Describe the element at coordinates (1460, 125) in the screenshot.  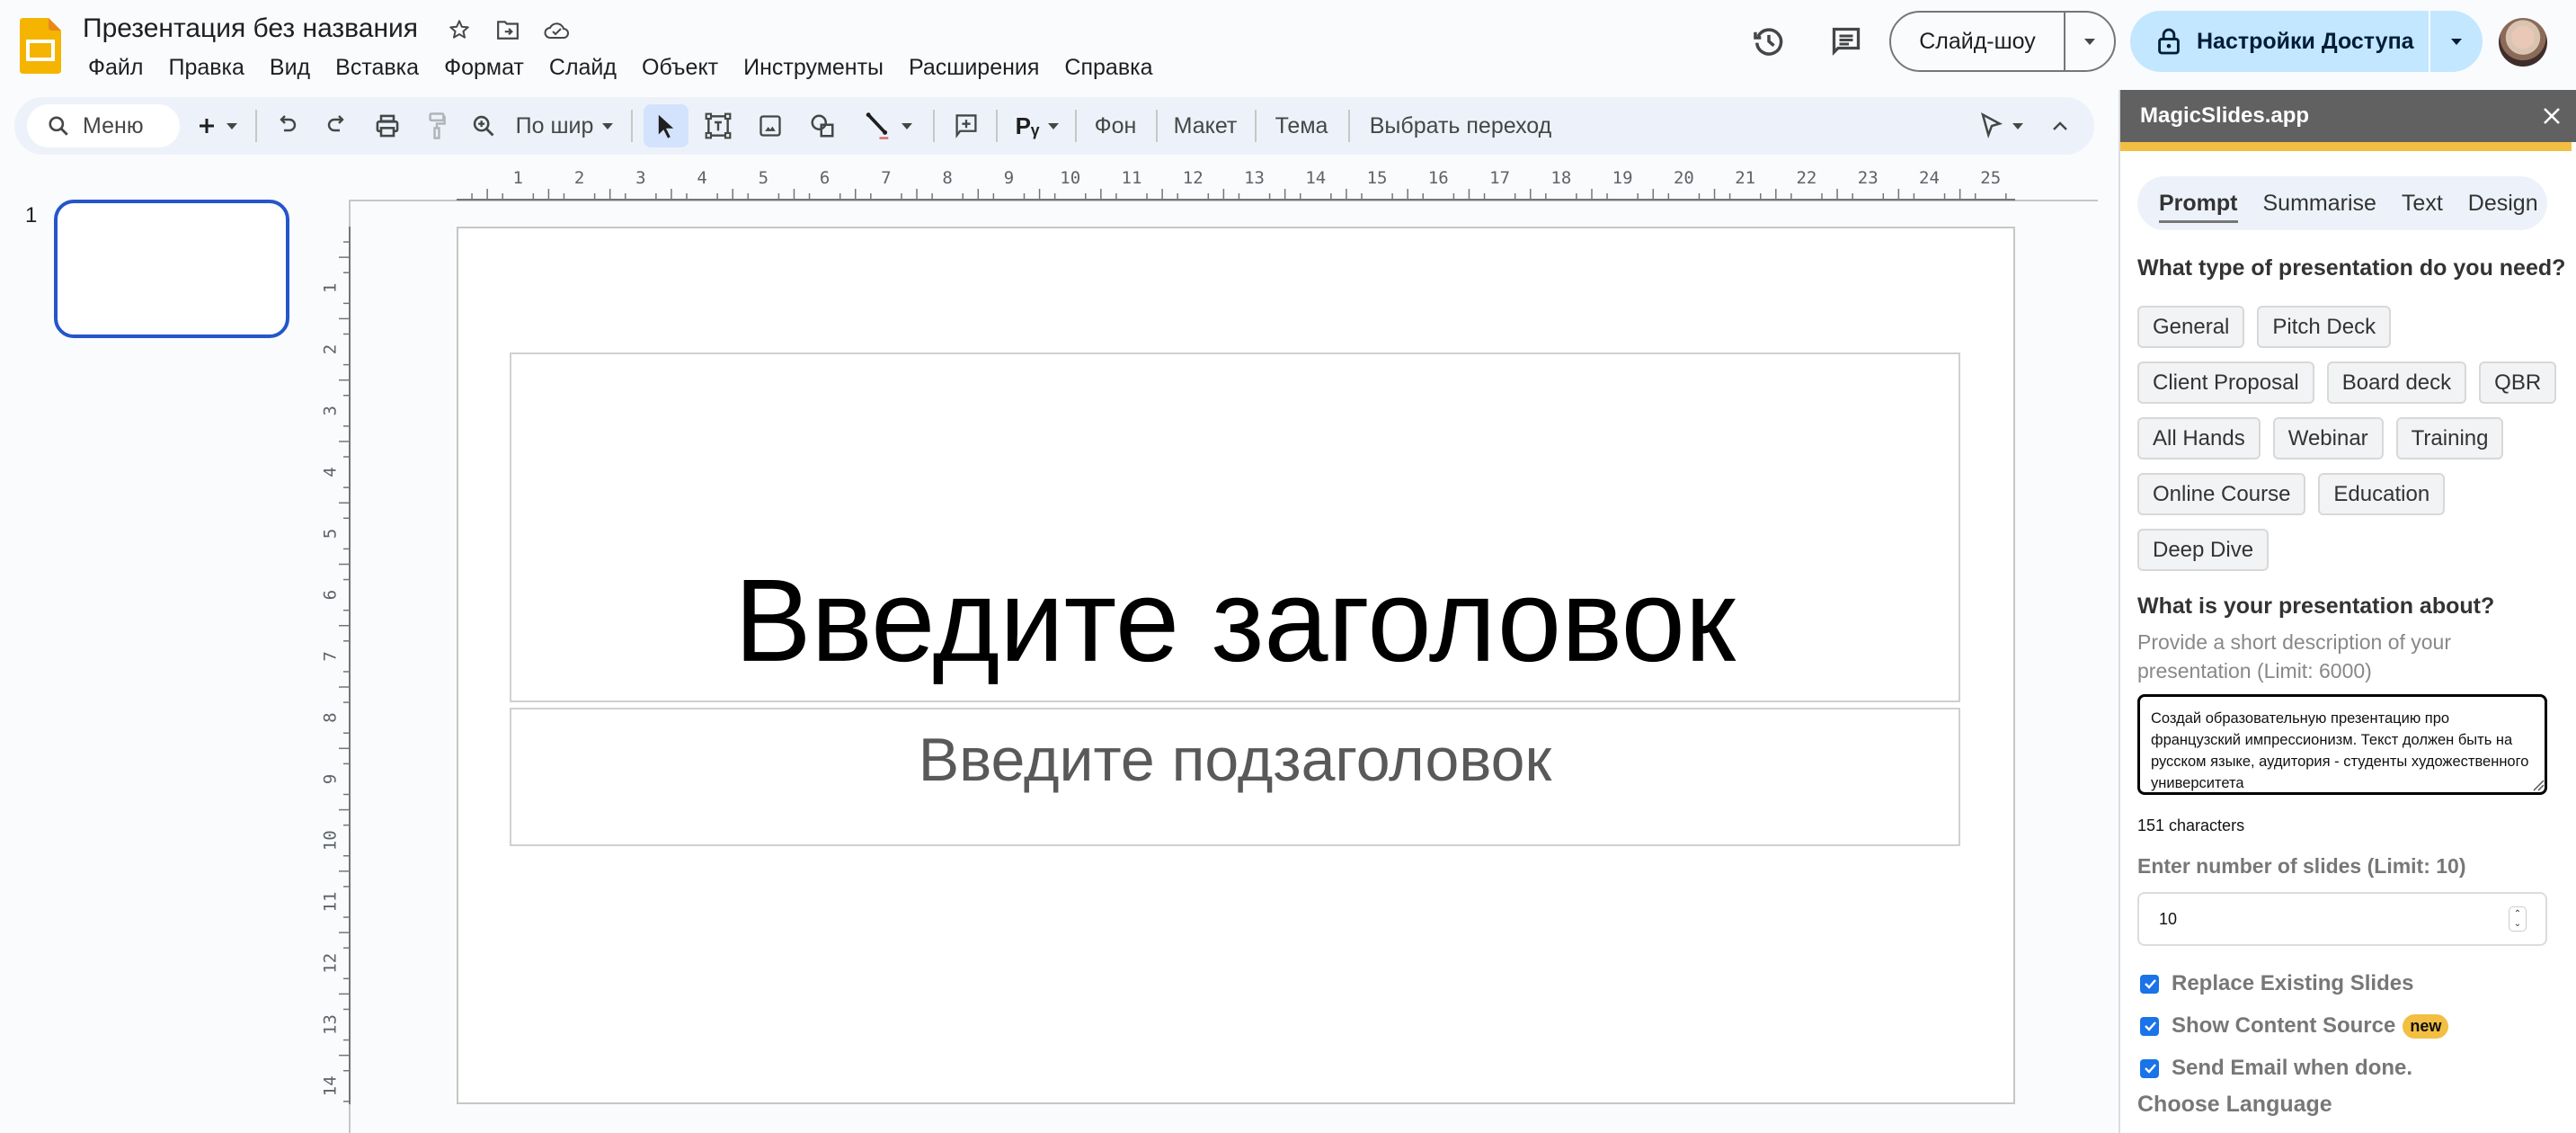
I see `transition-button: Выбрать переход` at that location.